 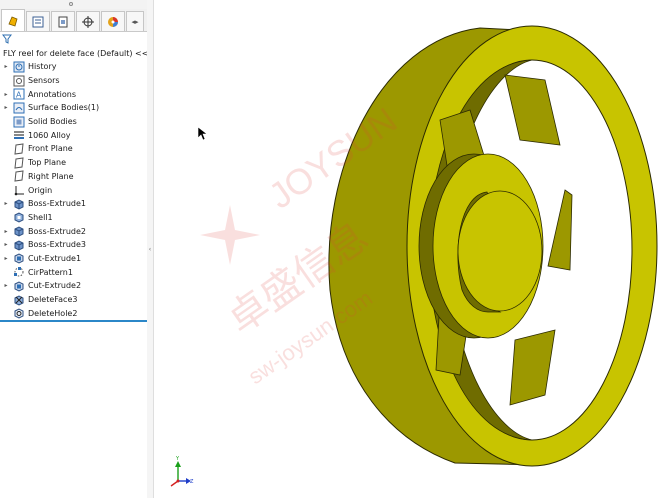 I want to click on tree-item-label: Boss-Extrude1, so click(x=57, y=204).